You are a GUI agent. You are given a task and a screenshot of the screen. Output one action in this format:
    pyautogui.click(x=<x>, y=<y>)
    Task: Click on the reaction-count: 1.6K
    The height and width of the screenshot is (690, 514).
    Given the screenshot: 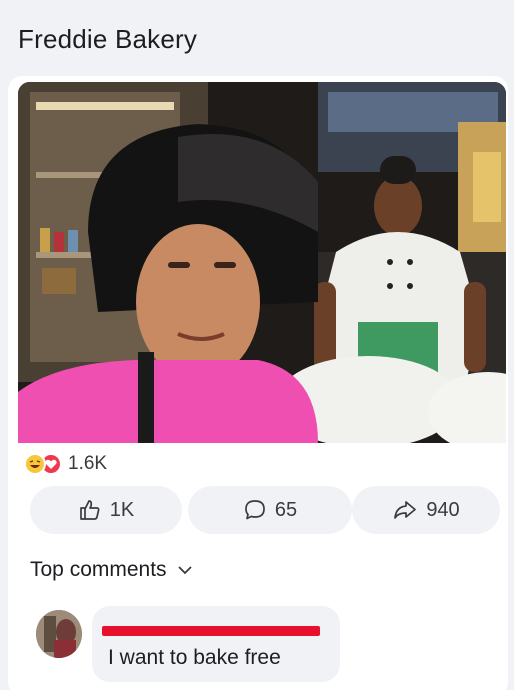 What is the action you would take?
    pyautogui.click(x=87, y=464)
    